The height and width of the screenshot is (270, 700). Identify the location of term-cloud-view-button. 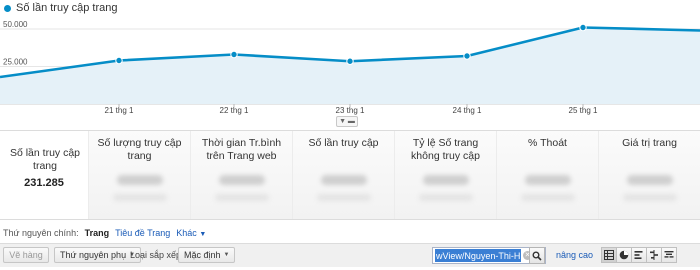
(669, 255).